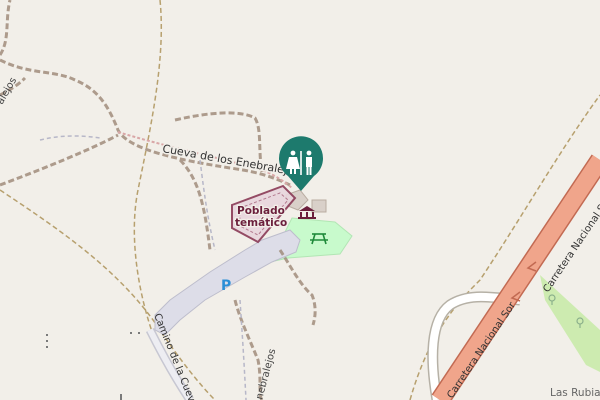  What do you see at coordinates (575, 393) in the screenshot?
I see `place-las-rubias-label: Las Rubia` at bounding box center [575, 393].